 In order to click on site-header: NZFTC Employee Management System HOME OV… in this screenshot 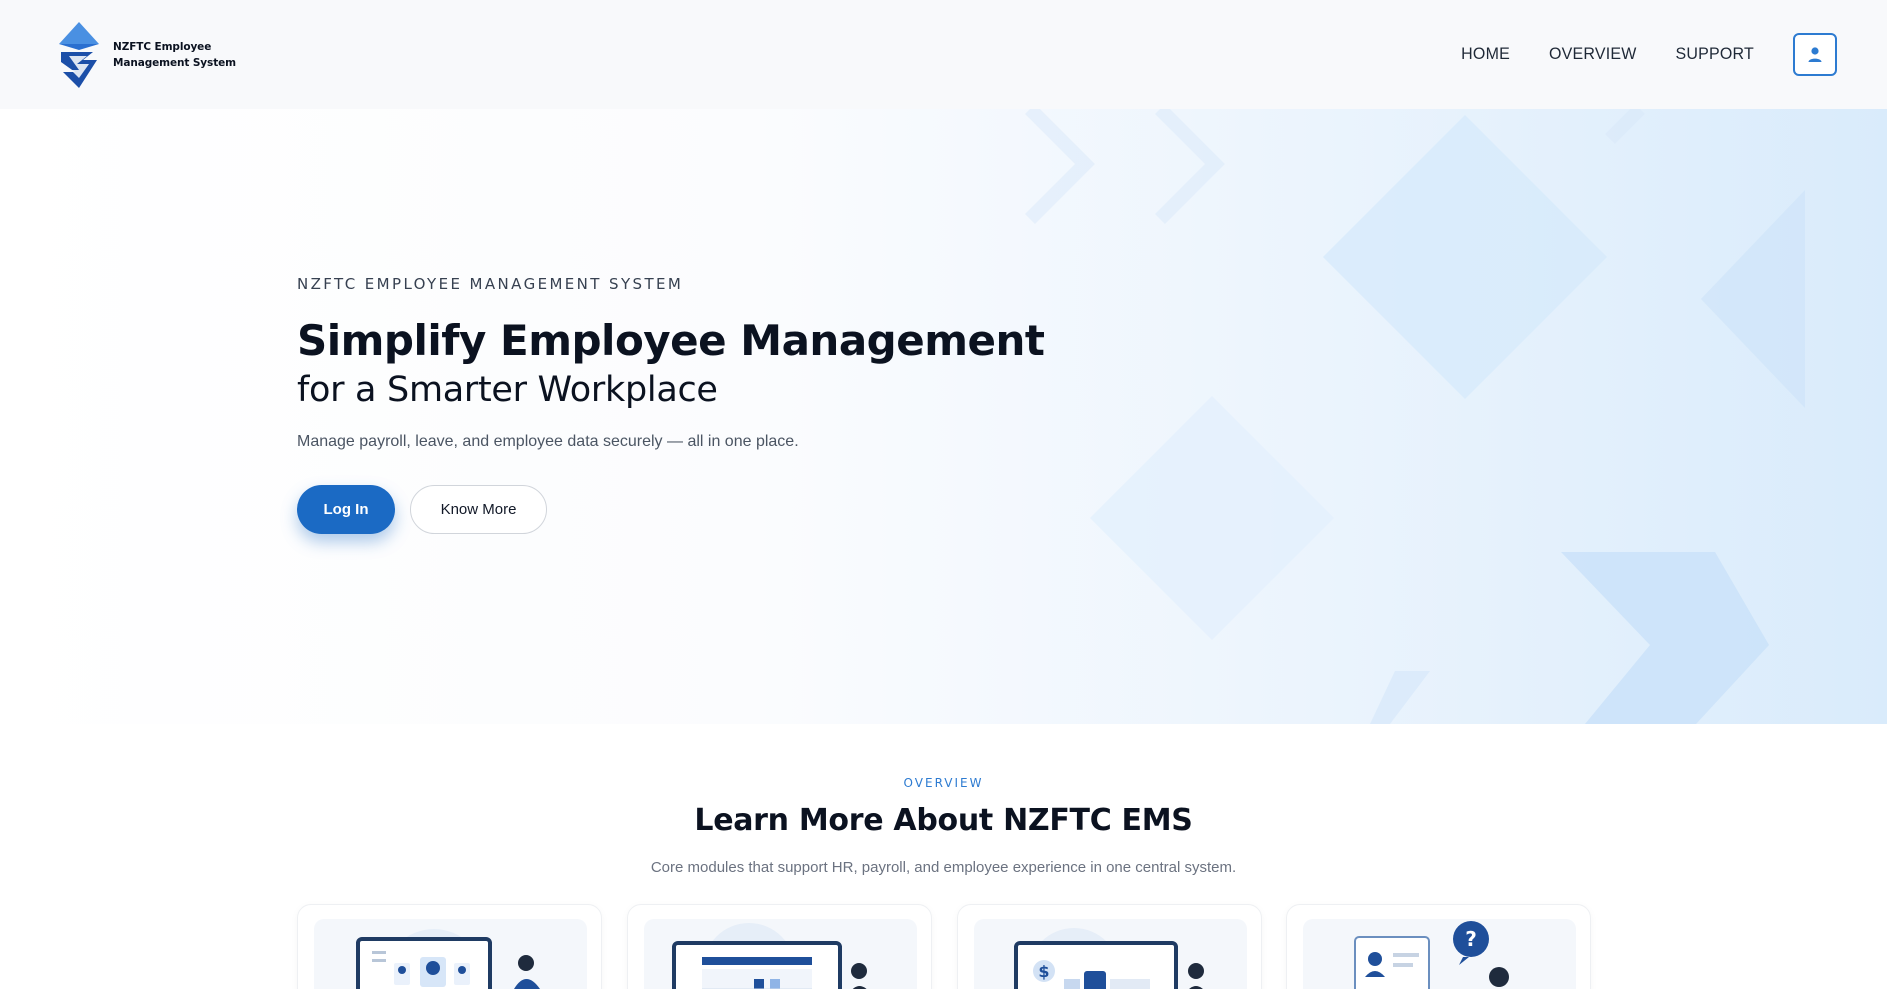, I will do `click(943, 54)`.